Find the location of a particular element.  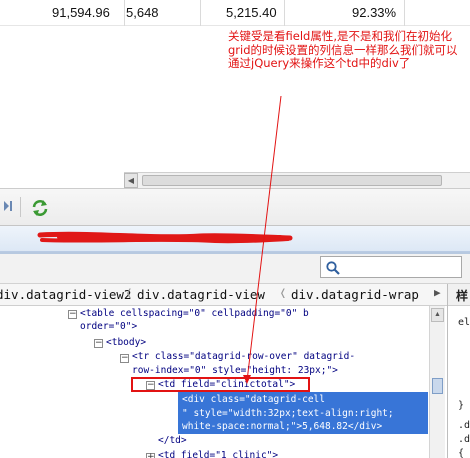

breadcrumb-item: div.datagrid-wrap is located at coordinates (355, 294).